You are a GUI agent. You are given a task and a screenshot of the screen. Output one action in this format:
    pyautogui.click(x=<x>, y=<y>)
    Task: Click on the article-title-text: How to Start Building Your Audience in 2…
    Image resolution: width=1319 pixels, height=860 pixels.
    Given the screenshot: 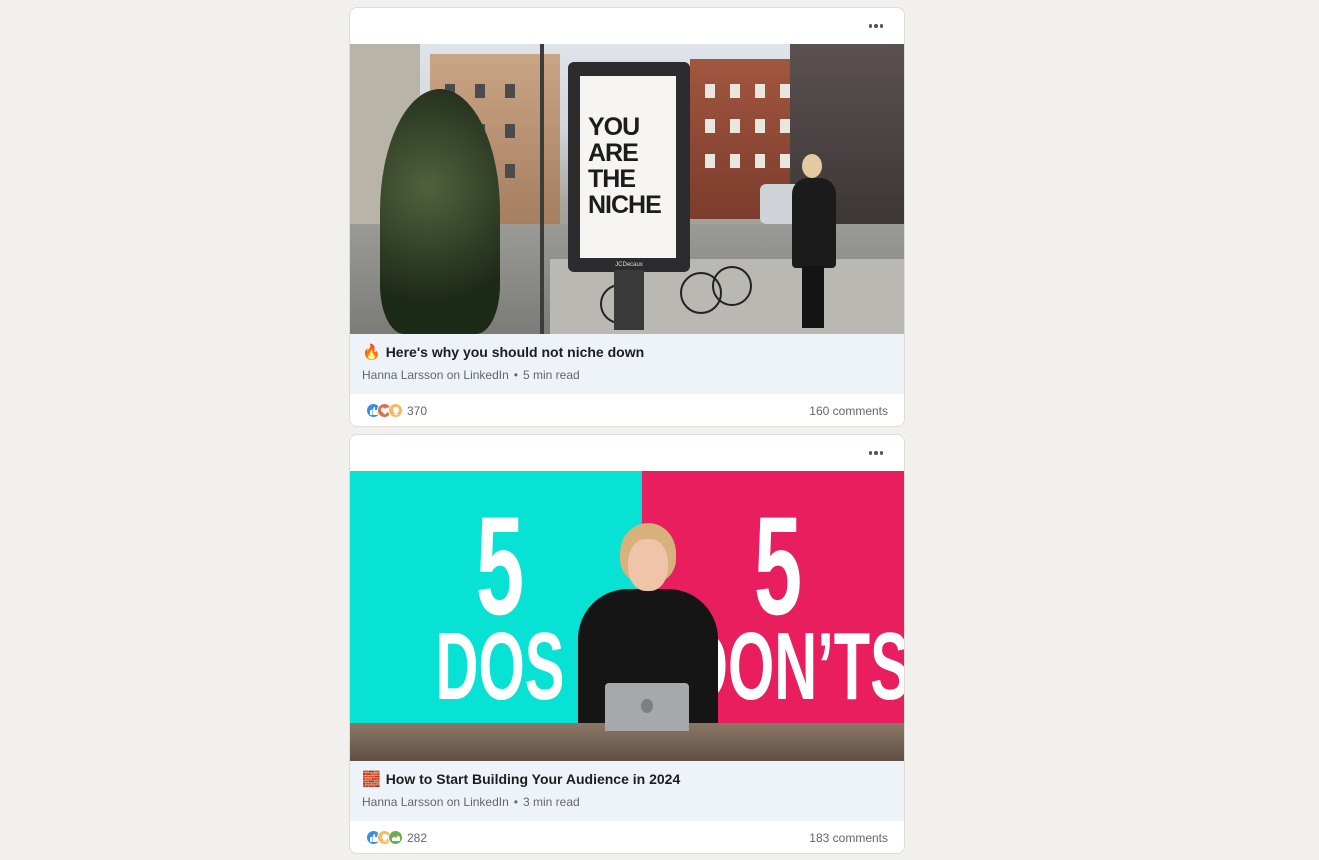 What is the action you would take?
    pyautogui.click(x=533, y=779)
    